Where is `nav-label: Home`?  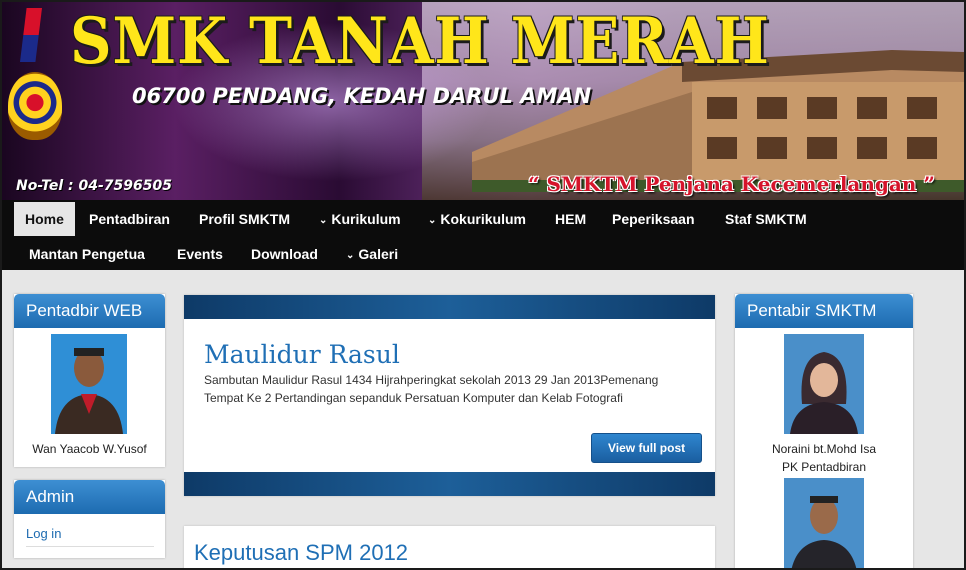
nav-label: Home is located at coordinates (44, 219).